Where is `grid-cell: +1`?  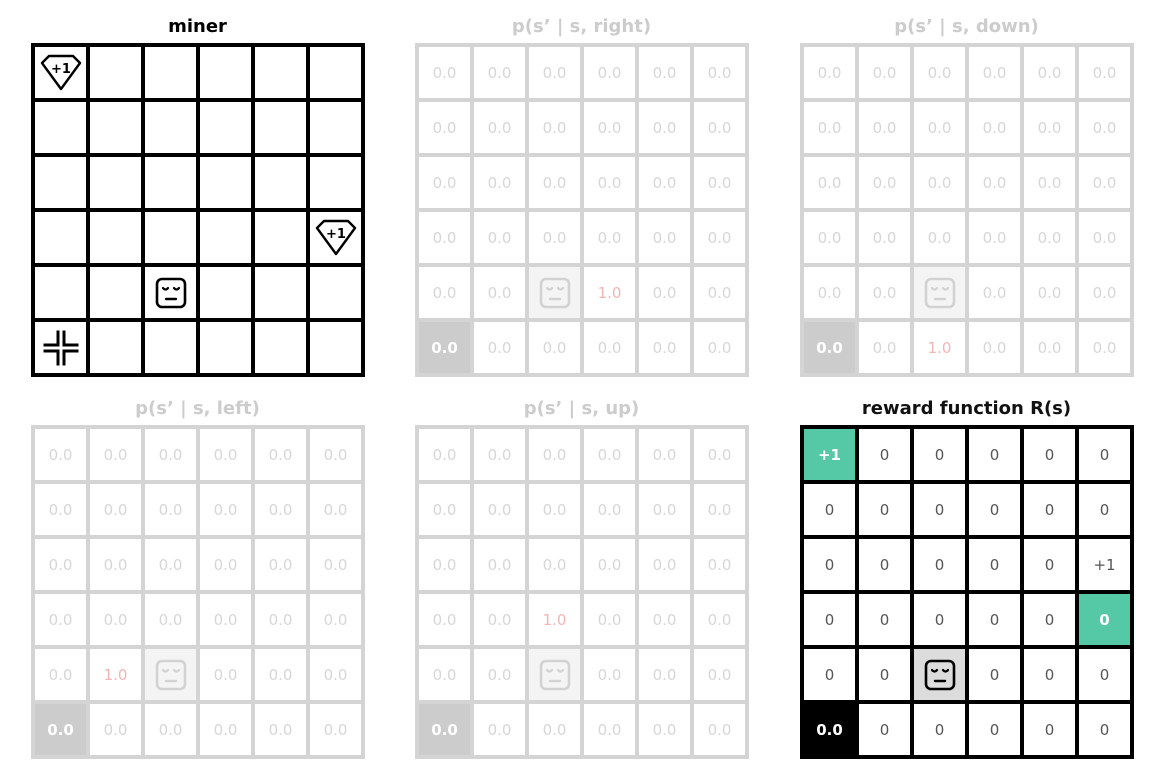
grid-cell: +1 is located at coordinates (829, 454).